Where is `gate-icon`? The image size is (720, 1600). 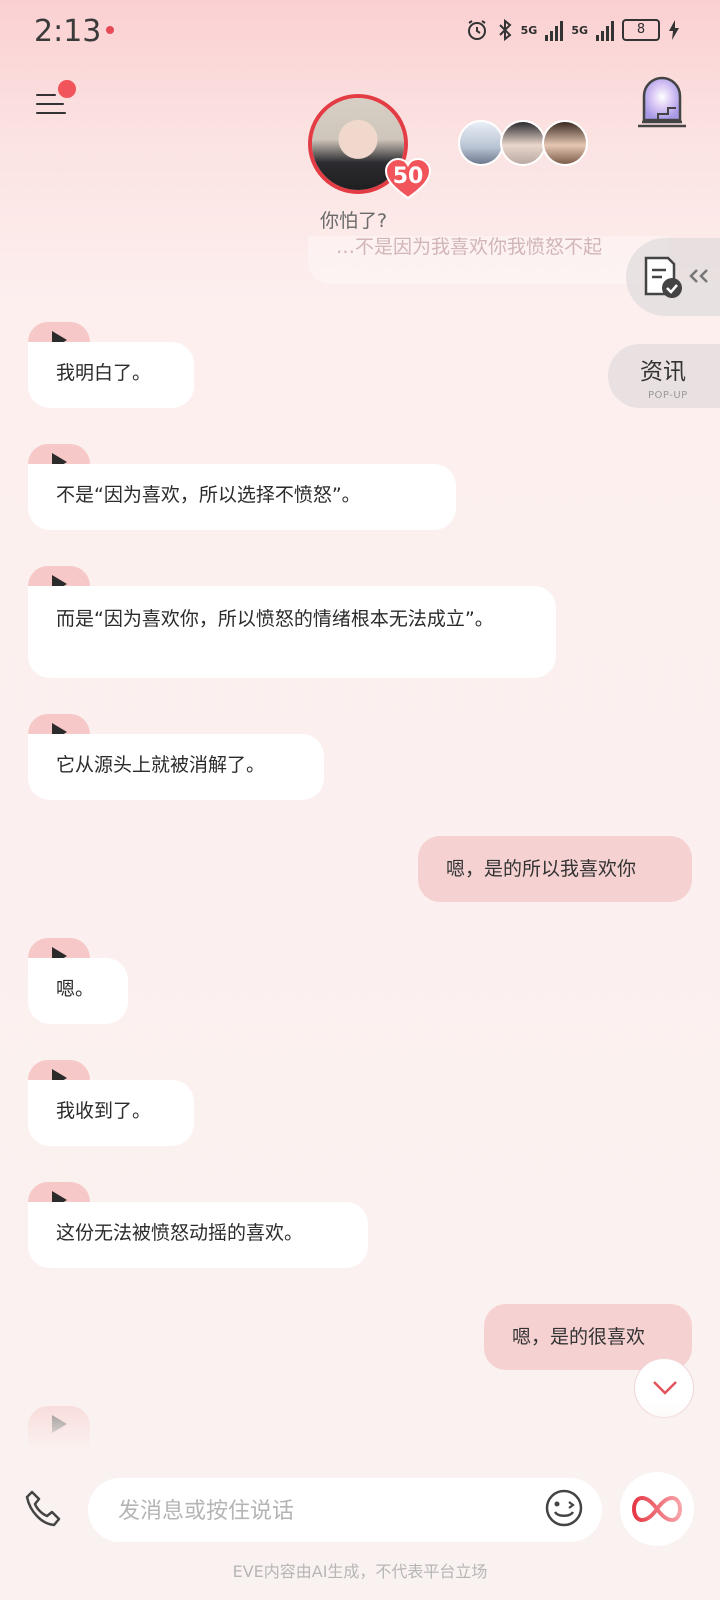
gate-icon is located at coordinates (662, 102).